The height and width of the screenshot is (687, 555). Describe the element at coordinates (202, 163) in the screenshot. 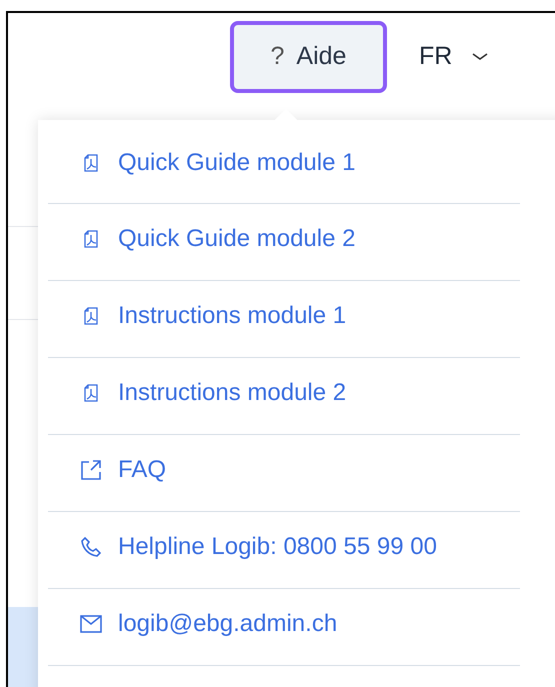

I see `help-menu-link: Quick Guide module 1` at that location.